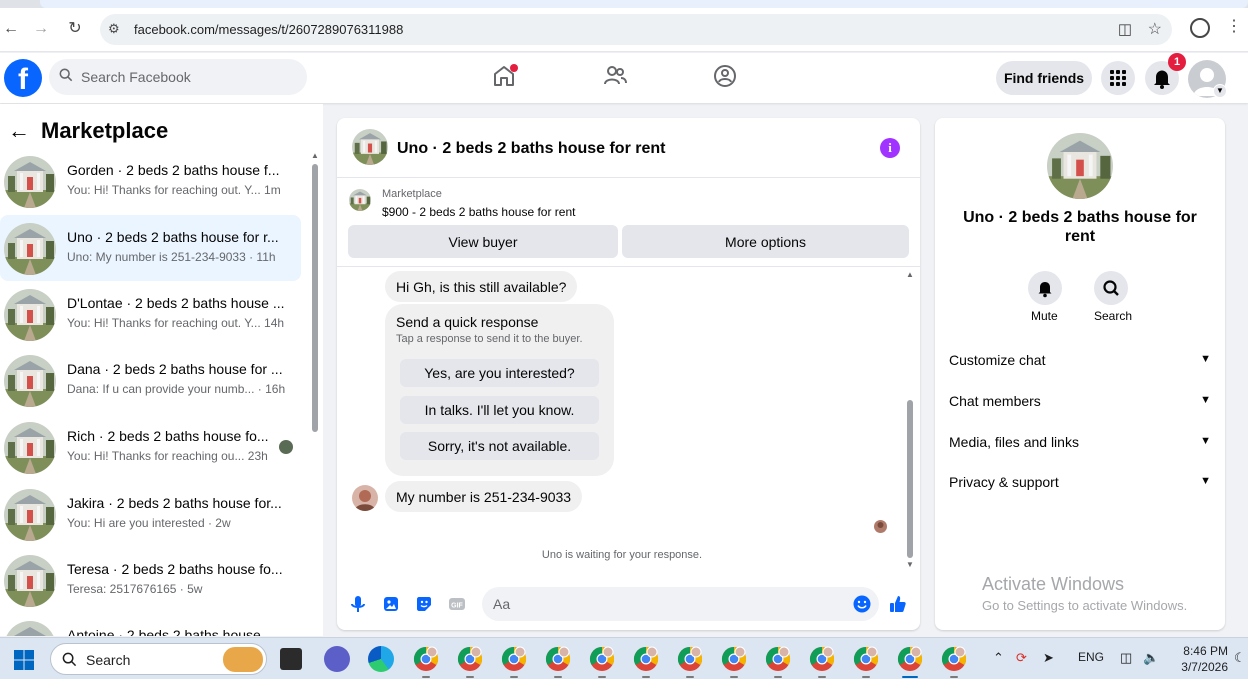 The width and height of the screenshot is (1248, 679). What do you see at coordinates (370, 147) in the screenshot?
I see `chat-listing-thumbnail` at bounding box center [370, 147].